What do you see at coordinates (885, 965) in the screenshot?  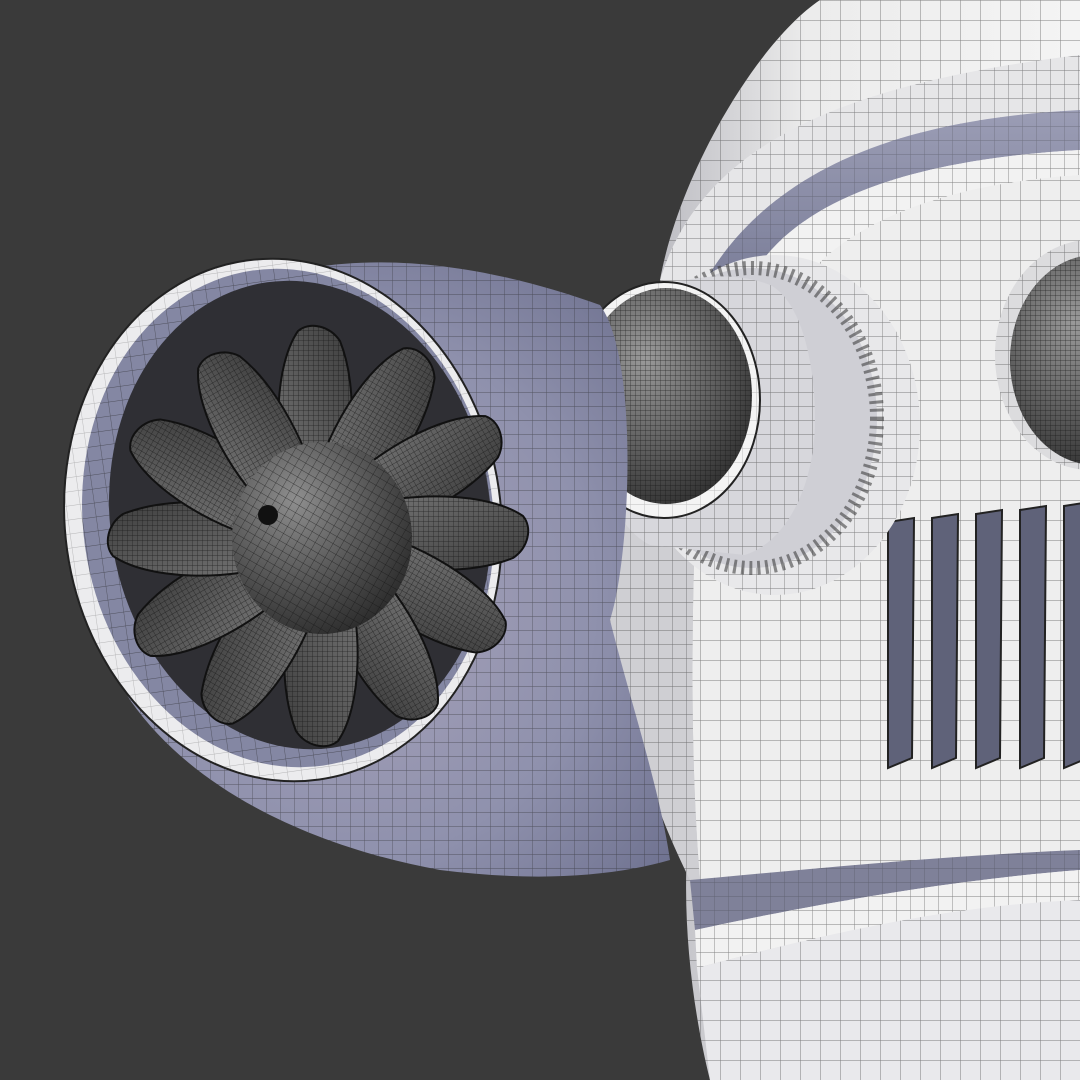 I see `neck-collar` at bounding box center [885, 965].